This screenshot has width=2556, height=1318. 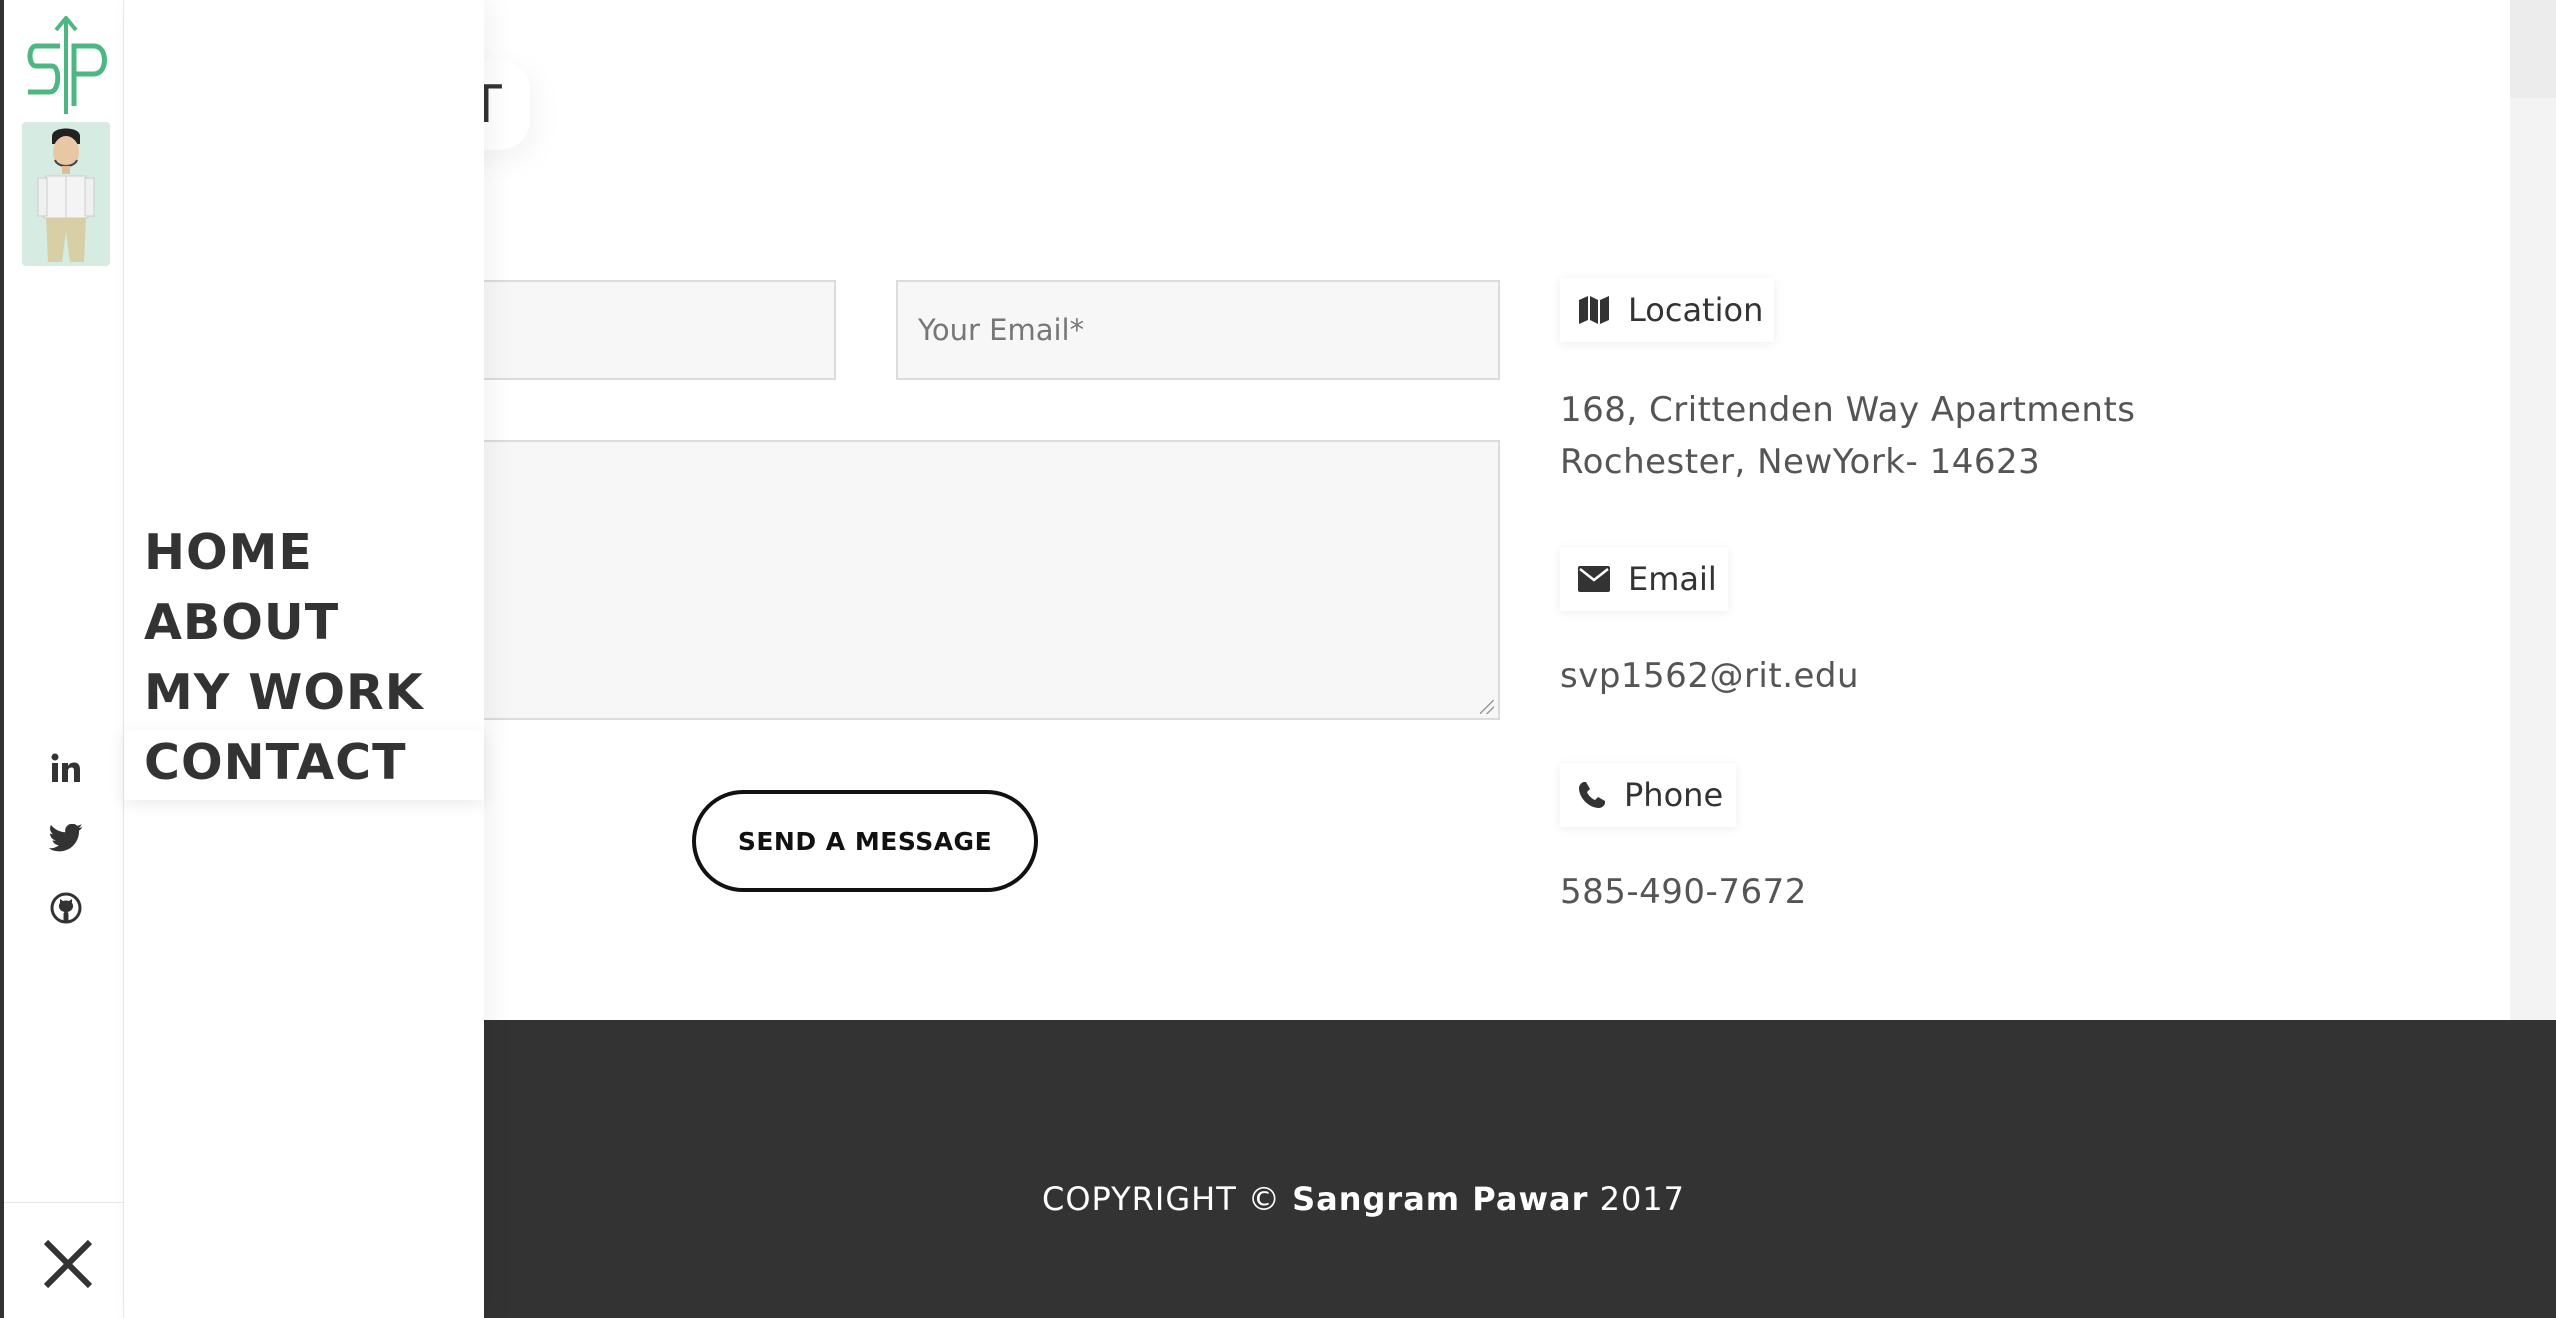 I want to click on linkedin-icon, so click(x=66, y=768).